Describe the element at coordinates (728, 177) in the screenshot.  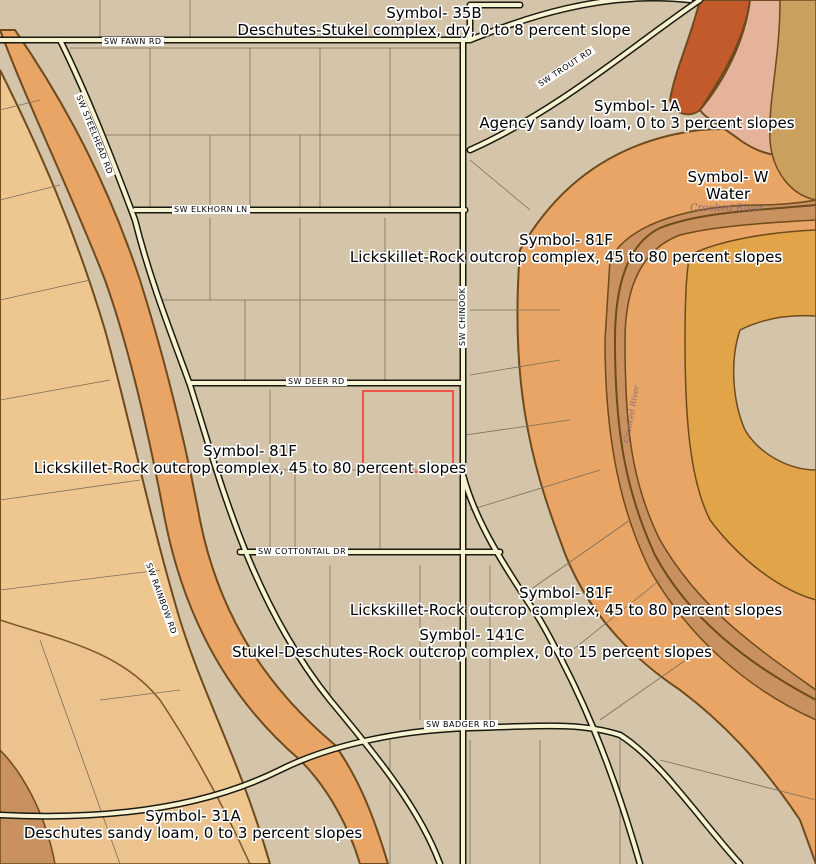
I see `soil-symbol: Symbol- W` at that location.